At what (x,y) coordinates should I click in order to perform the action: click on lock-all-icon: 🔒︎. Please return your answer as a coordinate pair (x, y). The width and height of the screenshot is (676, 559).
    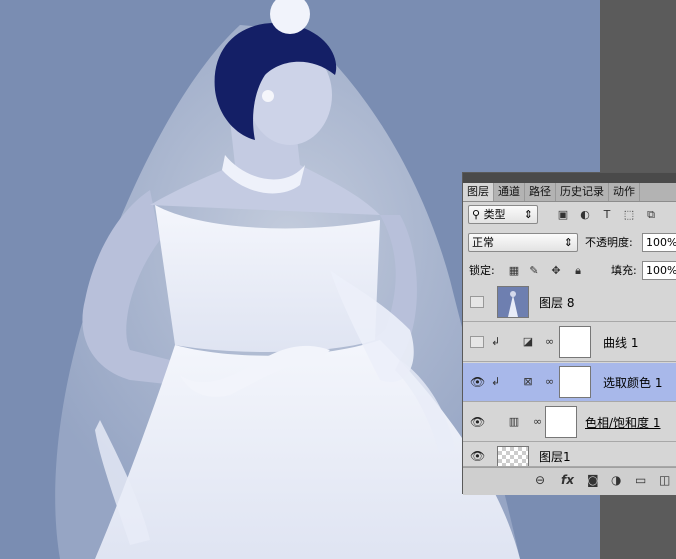
    Looking at the image, I should click on (578, 271).